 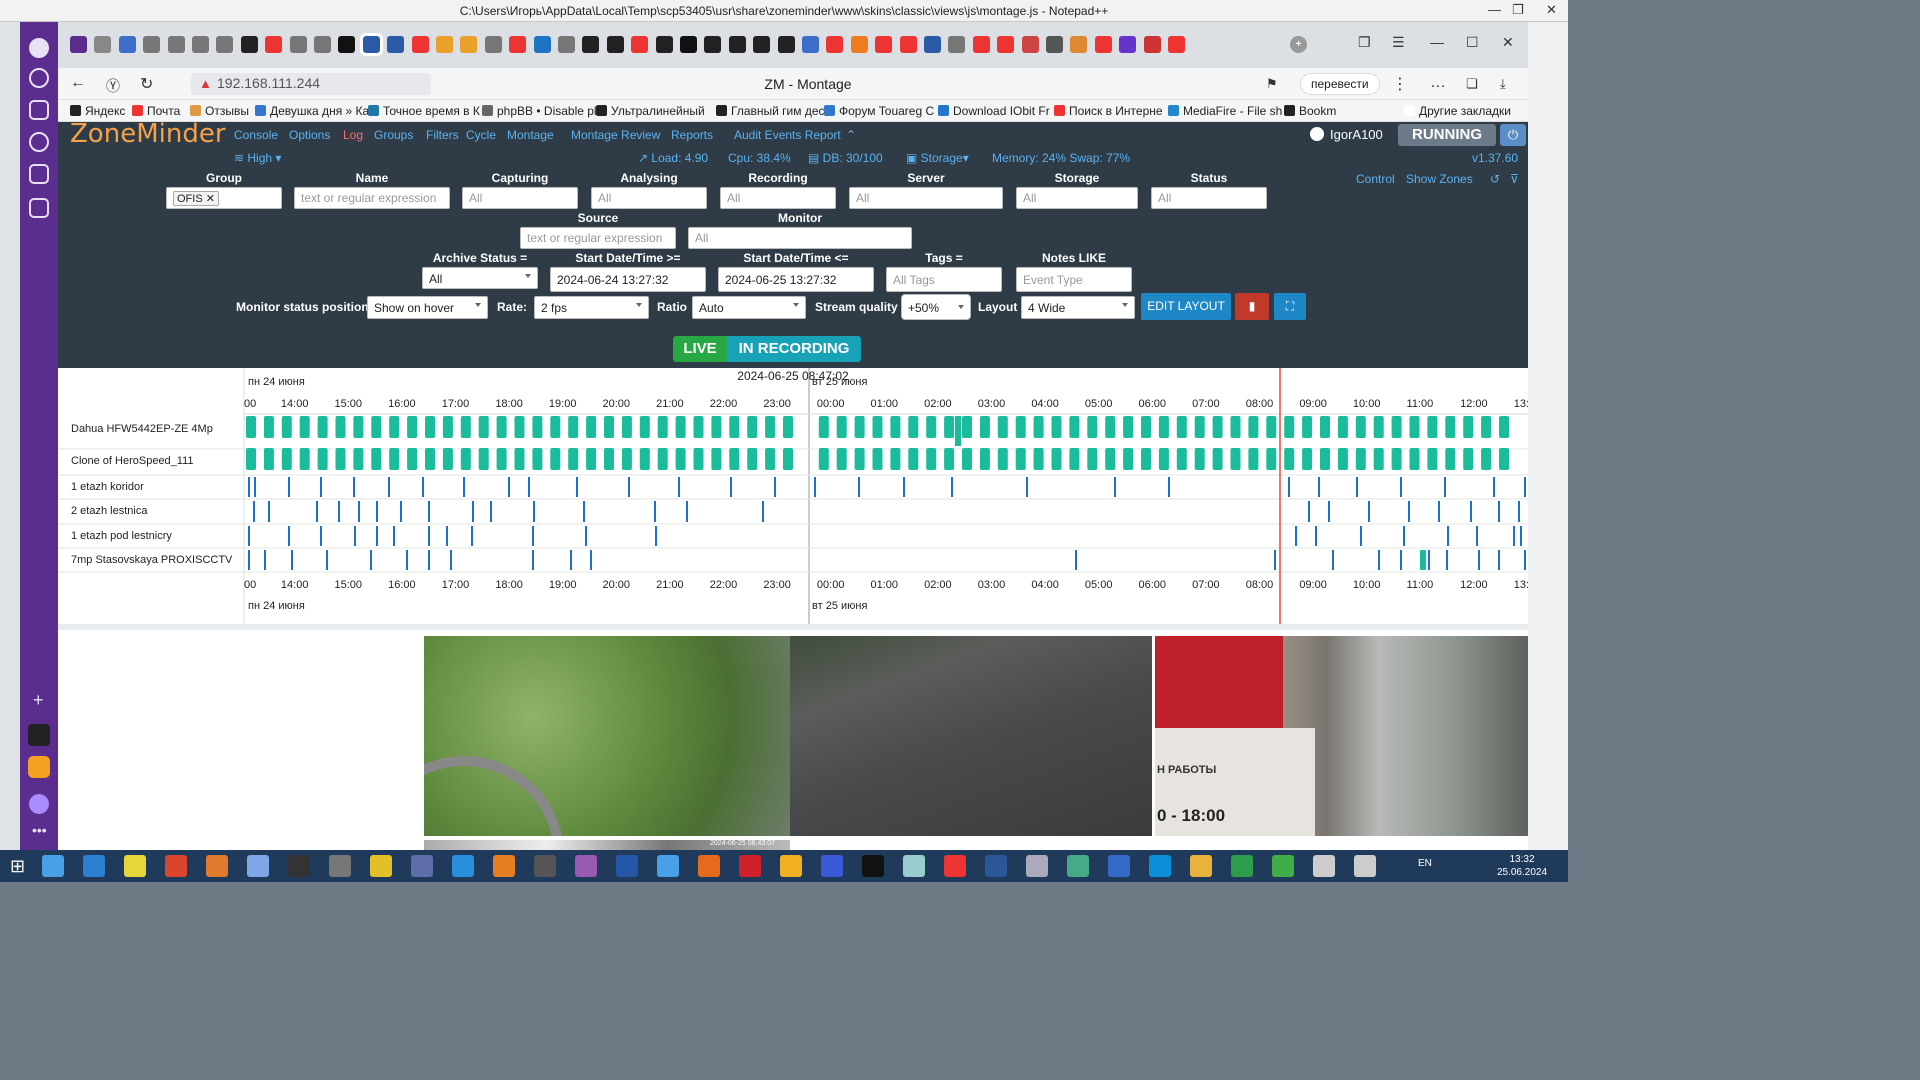 What do you see at coordinates (39, 174) in the screenshot?
I see `zoneminder-app-icon` at bounding box center [39, 174].